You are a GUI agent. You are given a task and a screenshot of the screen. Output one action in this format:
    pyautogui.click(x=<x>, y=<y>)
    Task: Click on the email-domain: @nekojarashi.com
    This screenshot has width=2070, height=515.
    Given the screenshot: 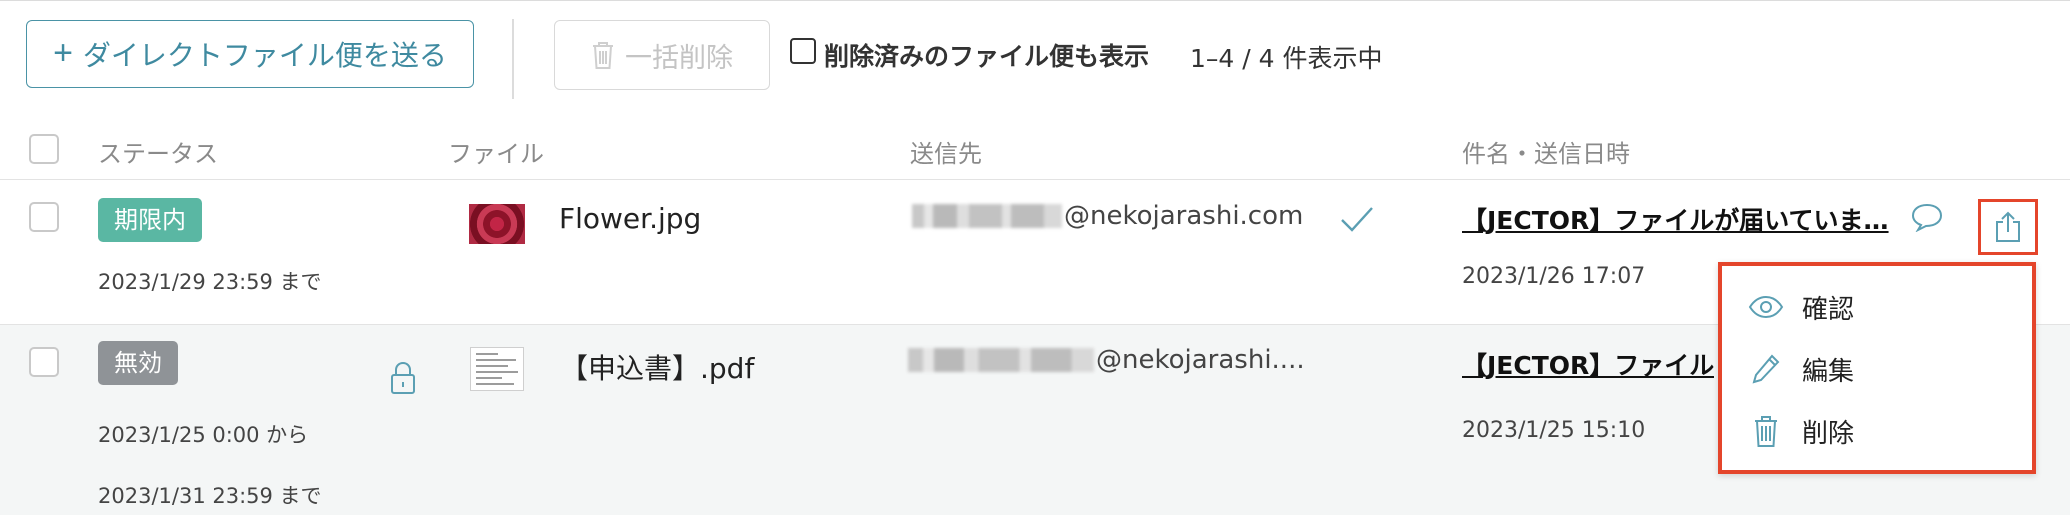 What is the action you would take?
    pyautogui.click(x=1184, y=216)
    